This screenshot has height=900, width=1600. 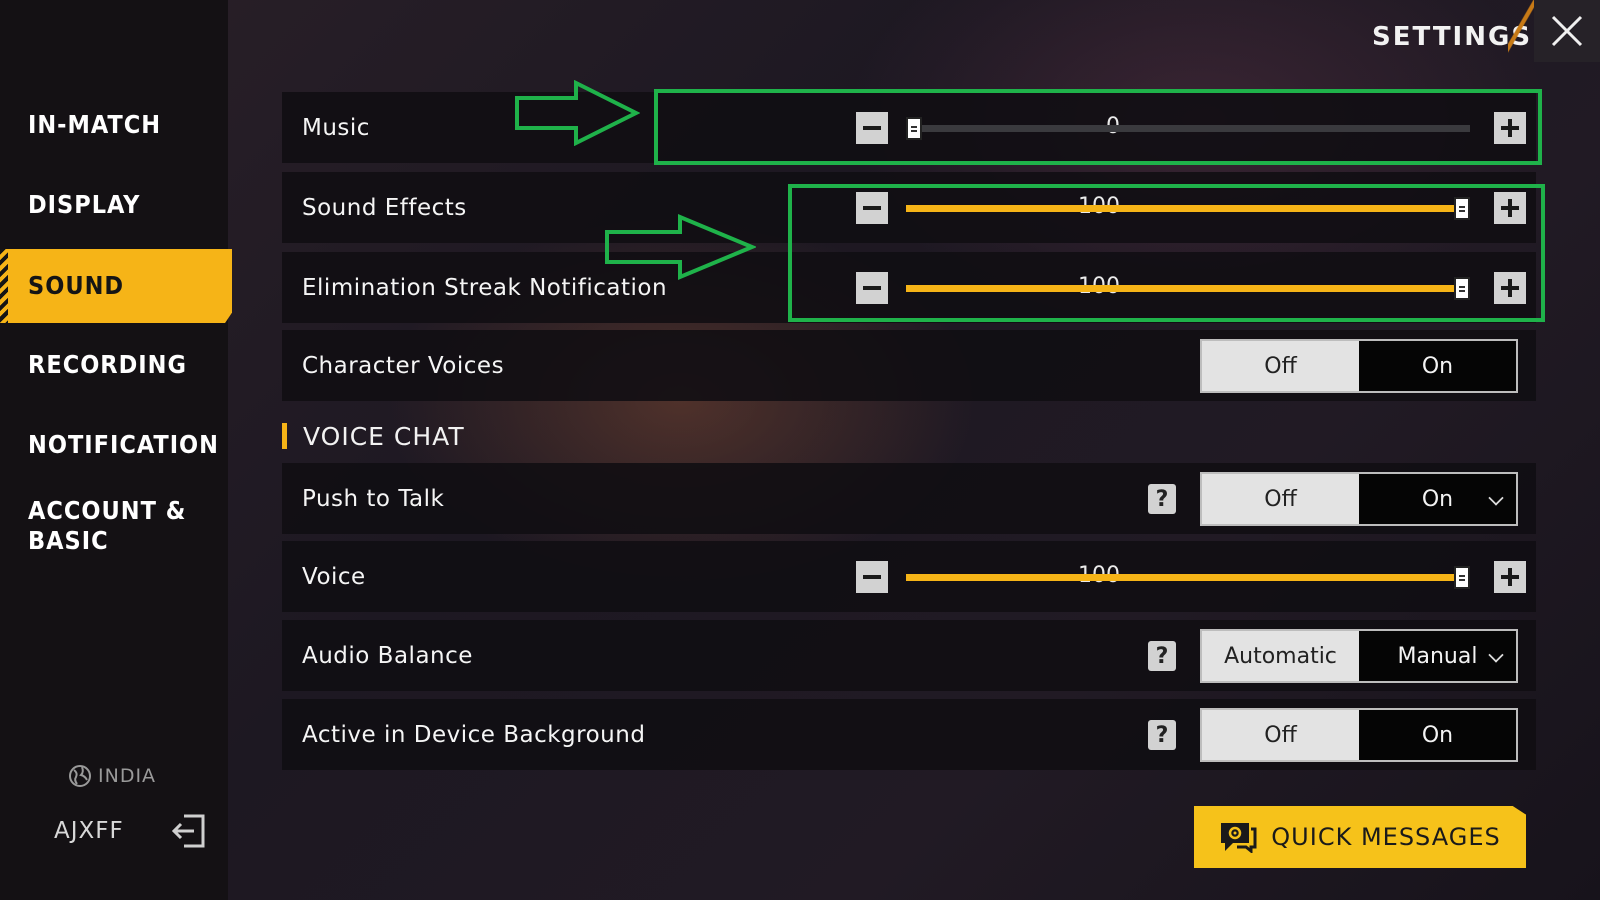 I want to click on logout-icon, so click(x=188, y=831).